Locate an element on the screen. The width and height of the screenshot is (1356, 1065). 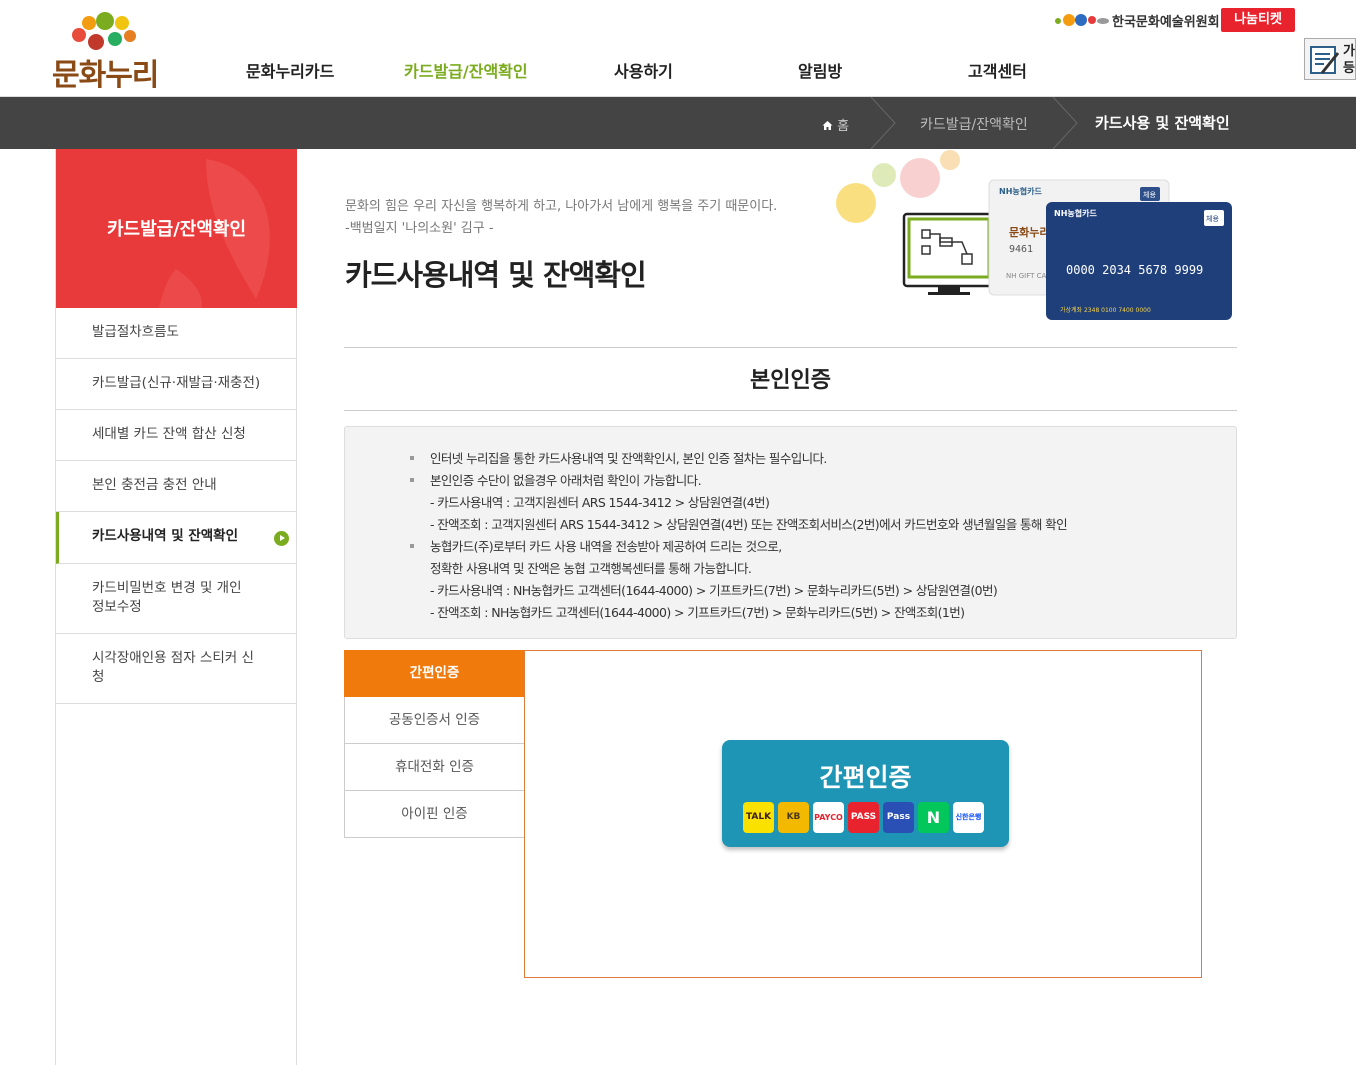
notice-line: 농협카드(주)로부터 카드 사용 내역을 전송받아 제공하여 드리는 것으로, is located at coordinates (606, 546).